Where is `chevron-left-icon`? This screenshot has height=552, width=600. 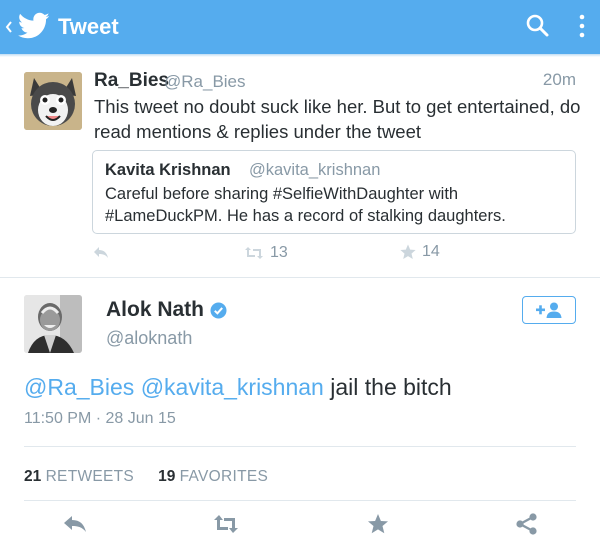 chevron-left-icon is located at coordinates (8, 27).